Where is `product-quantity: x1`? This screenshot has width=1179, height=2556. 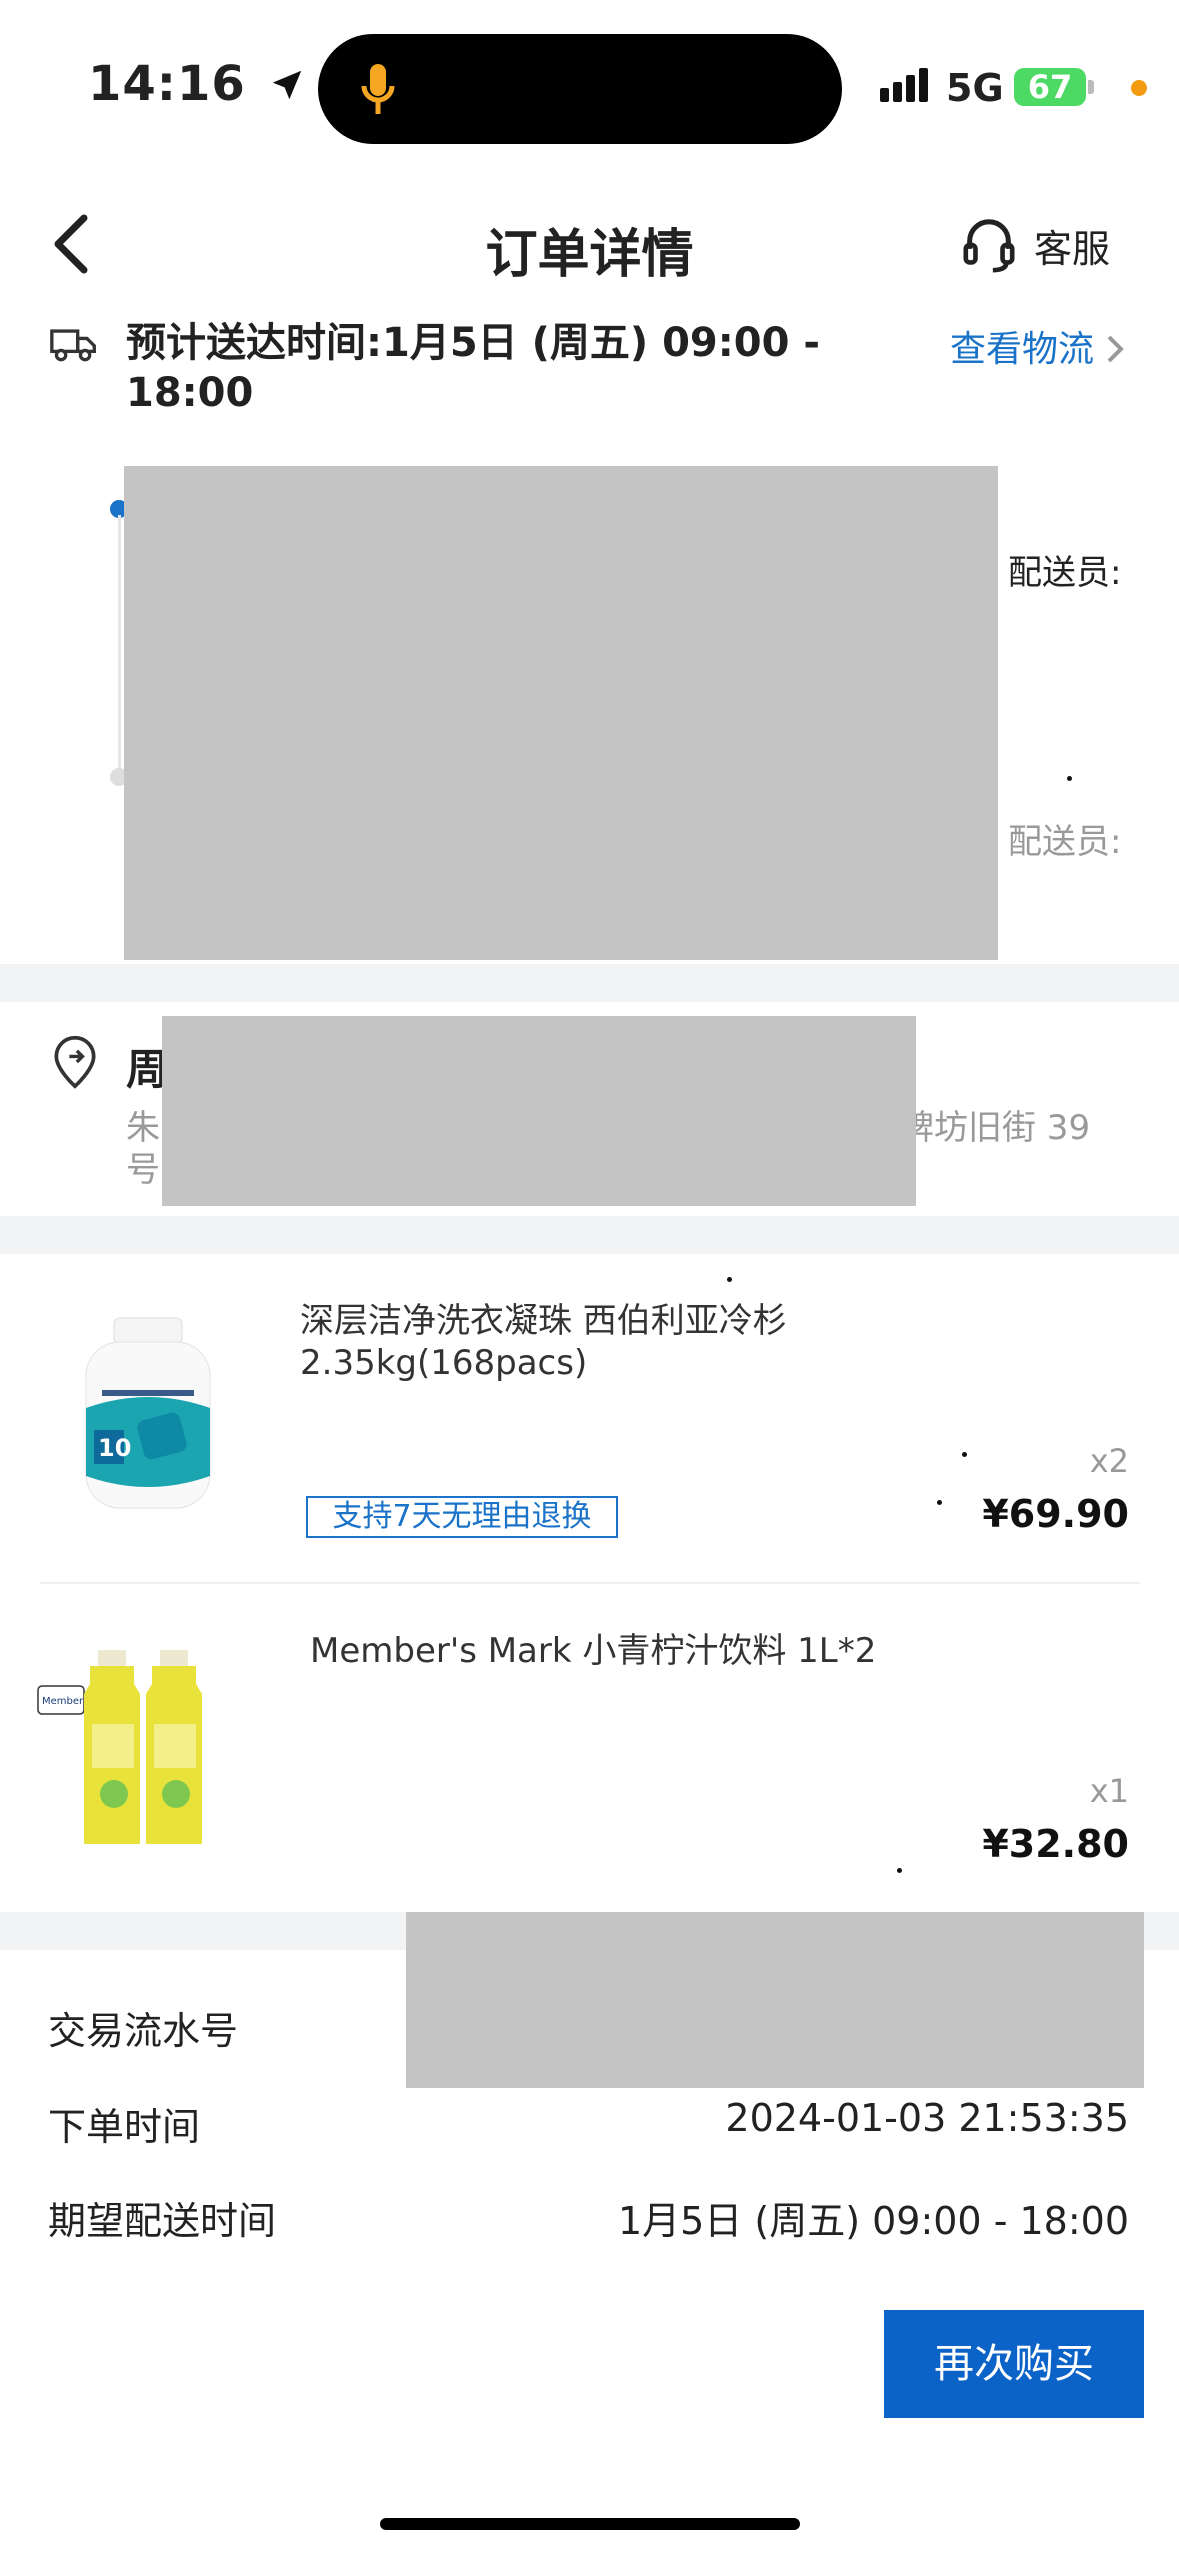
product-quantity: x1 is located at coordinates (1109, 1791).